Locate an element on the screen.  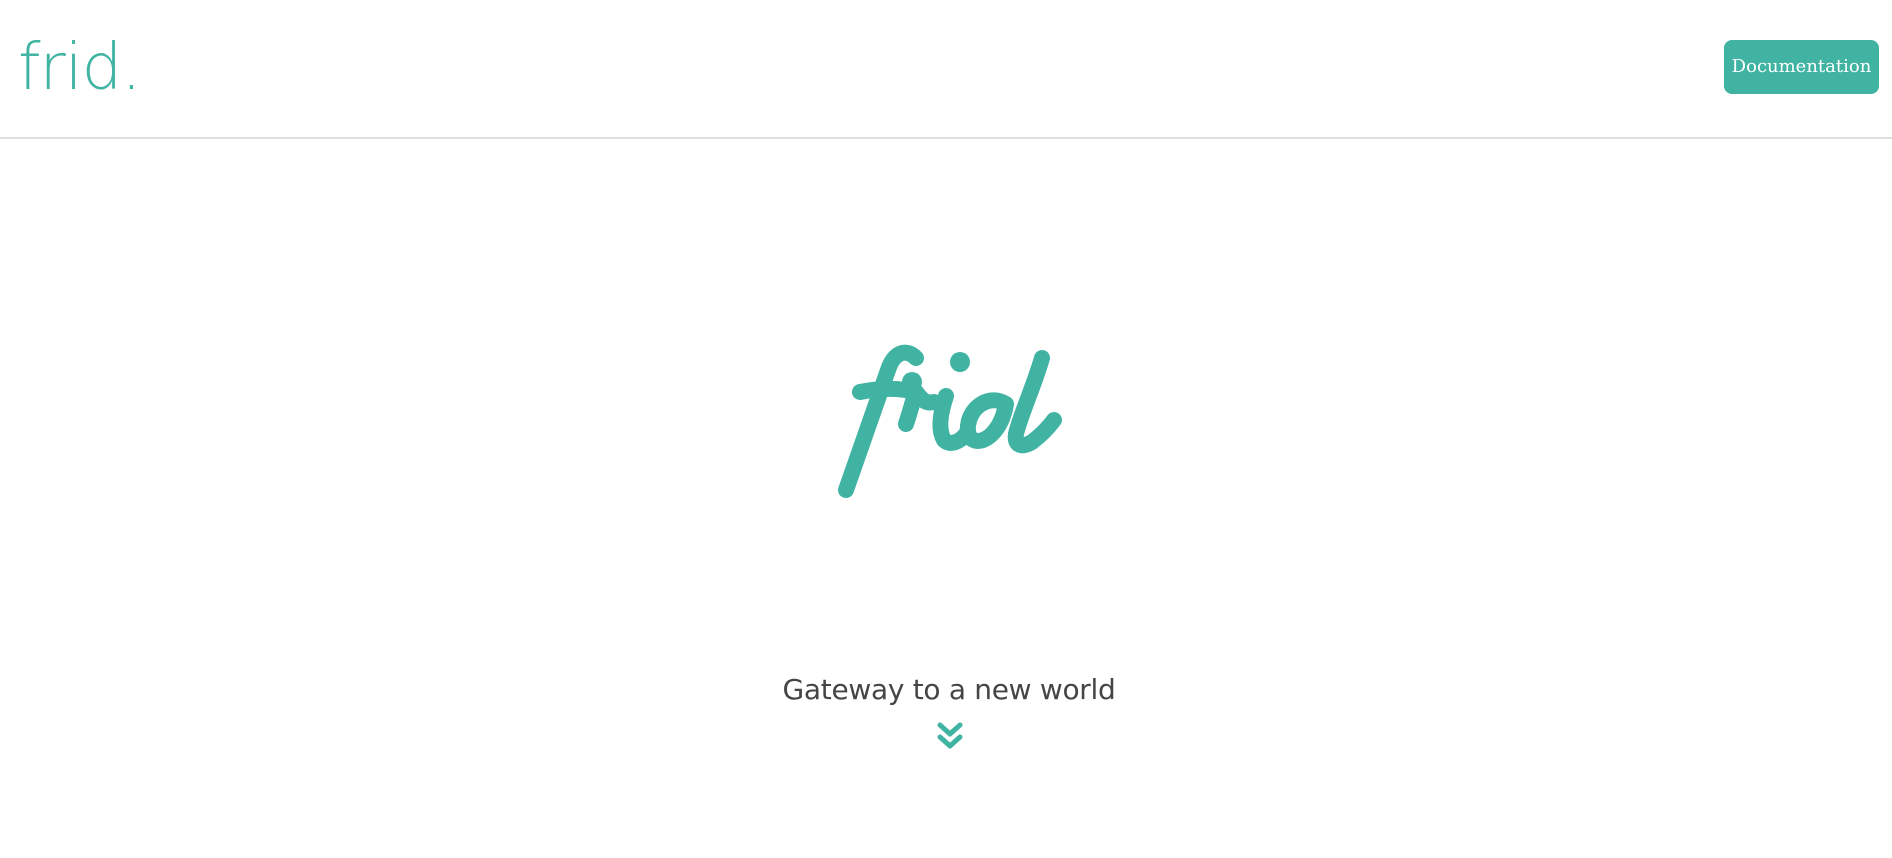
hero-tagline: Gateway to a new world is located at coordinates (949, 689).